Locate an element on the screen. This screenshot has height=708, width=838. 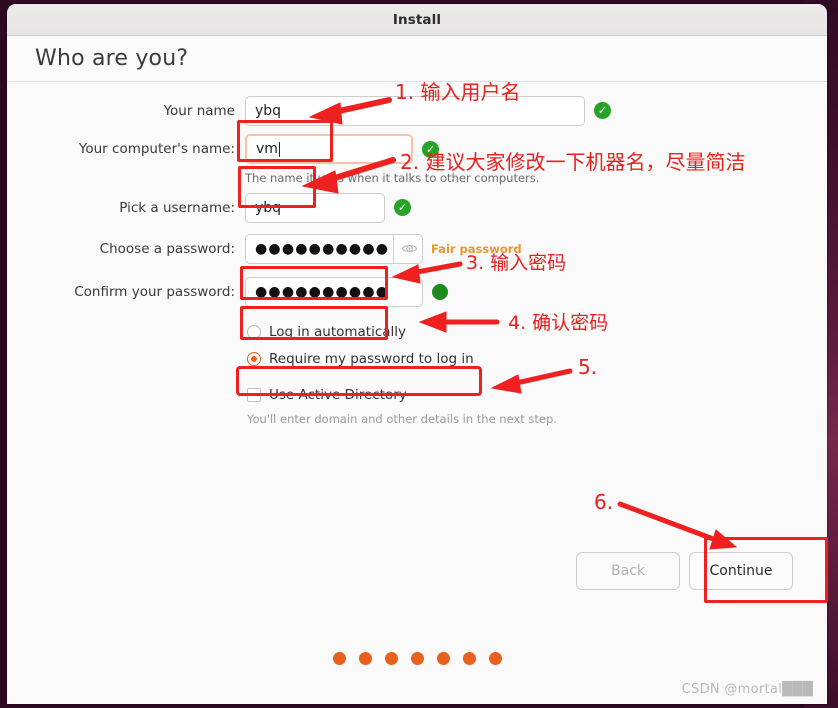
option-label-require-password: Require my password to log in is located at coordinates (371, 358).